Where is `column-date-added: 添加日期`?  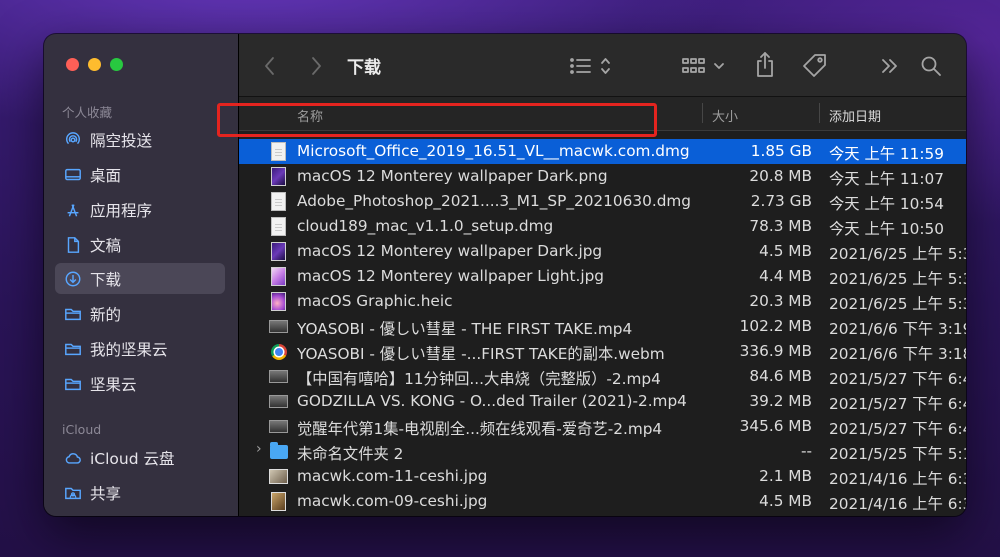 column-date-added: 添加日期 is located at coordinates (855, 115).